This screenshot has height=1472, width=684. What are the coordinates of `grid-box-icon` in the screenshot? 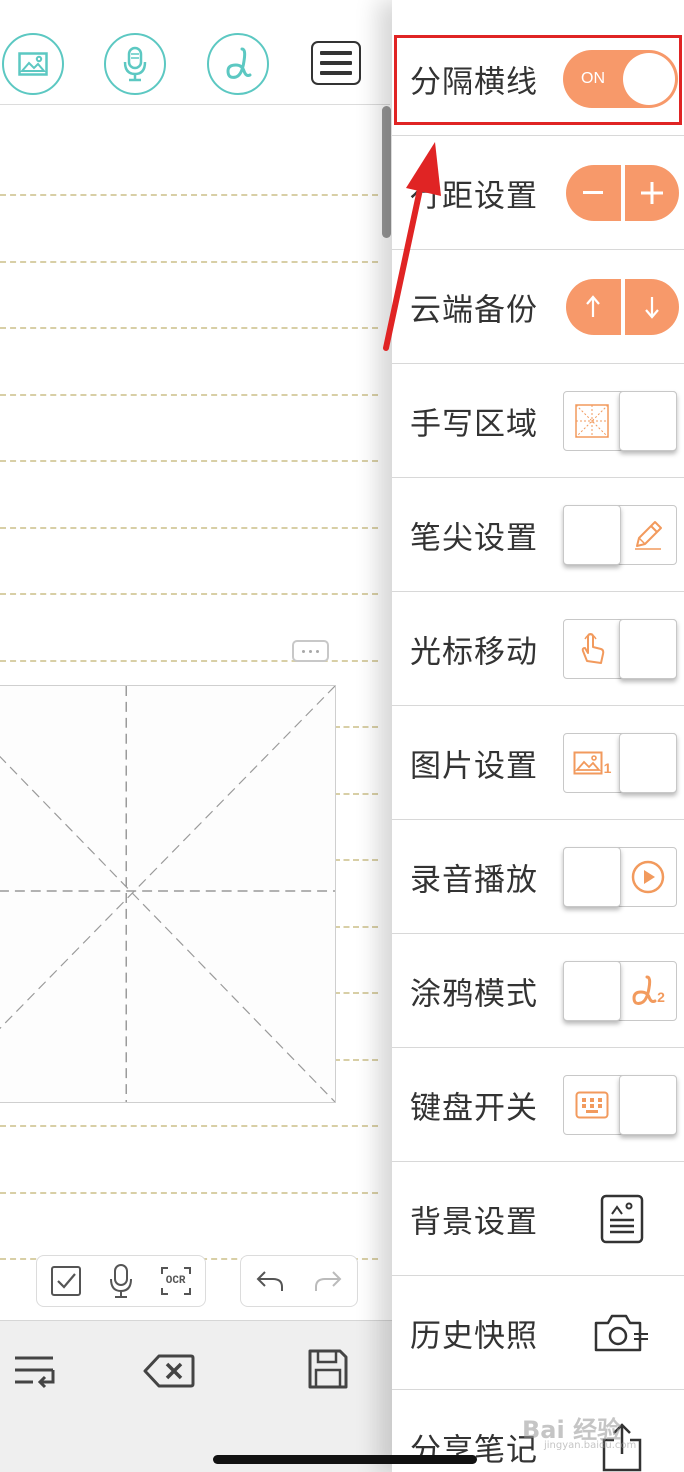 It's located at (592, 420).